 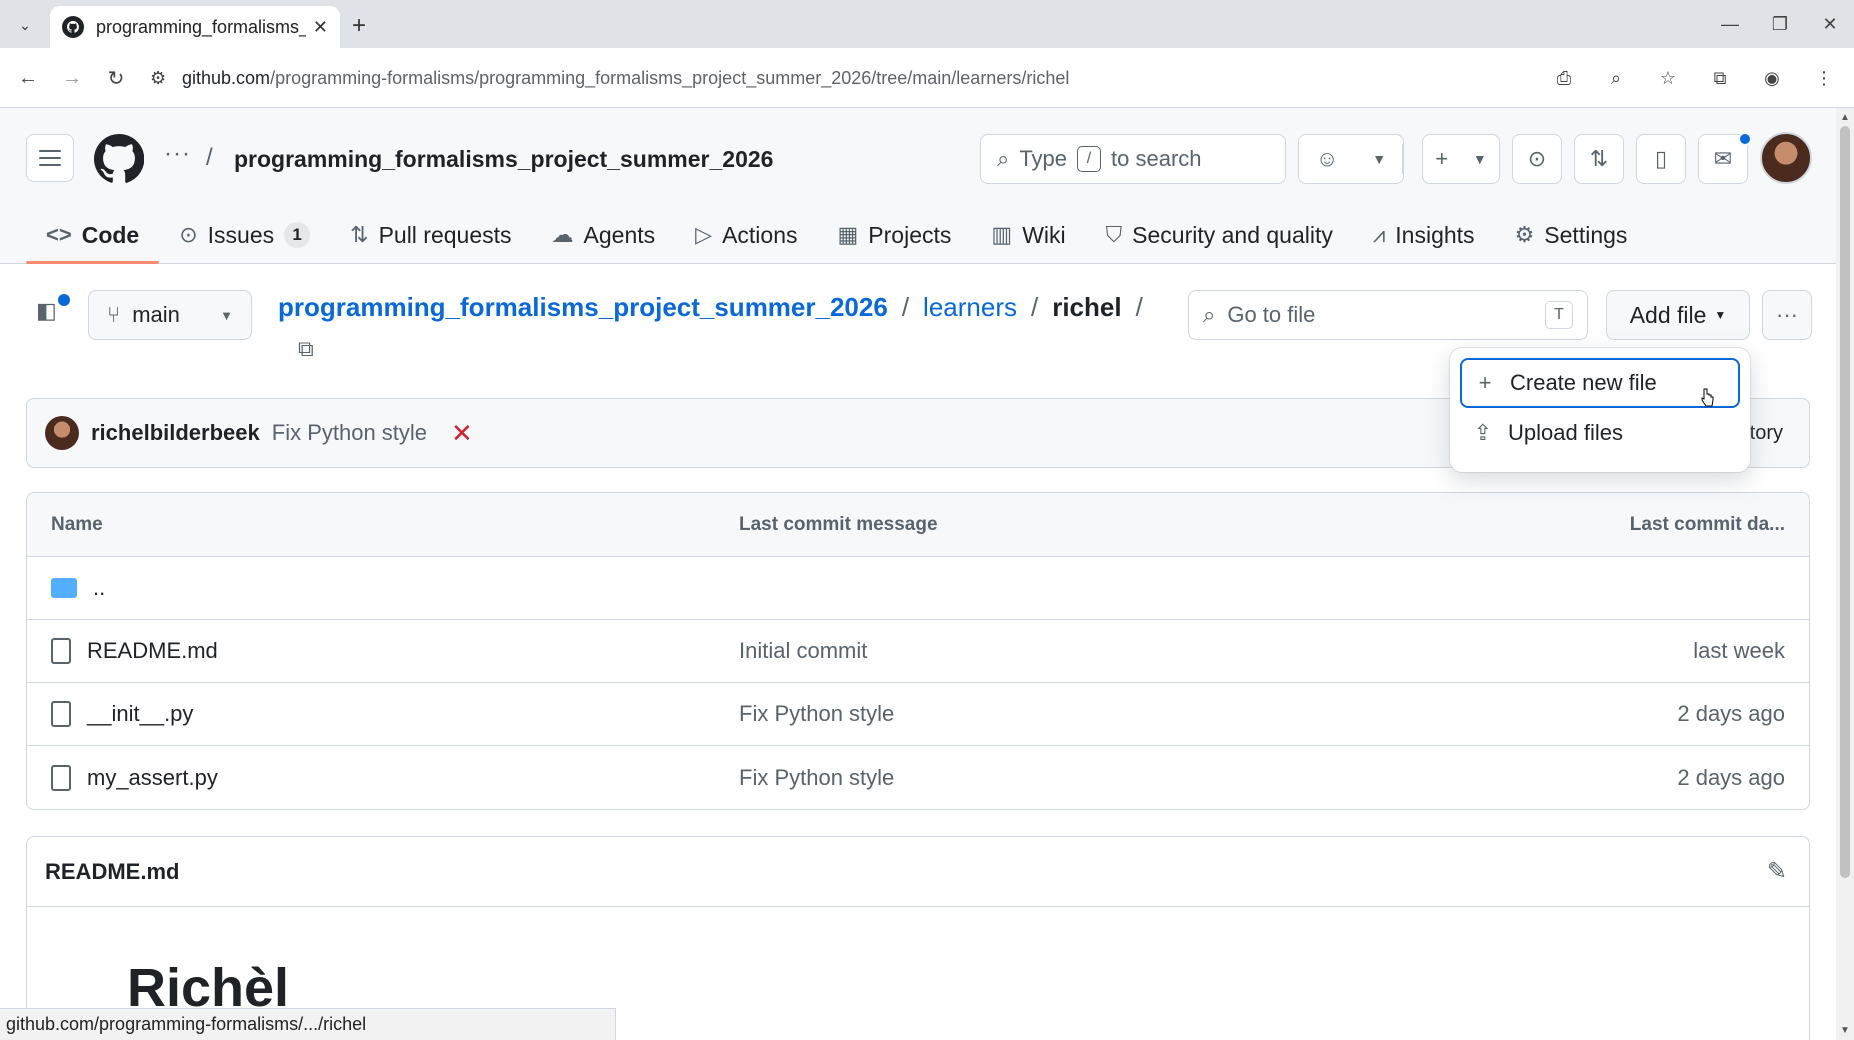 What do you see at coordinates (53, 311) in the screenshot?
I see `sidebar-toggle-icon: ◧` at bounding box center [53, 311].